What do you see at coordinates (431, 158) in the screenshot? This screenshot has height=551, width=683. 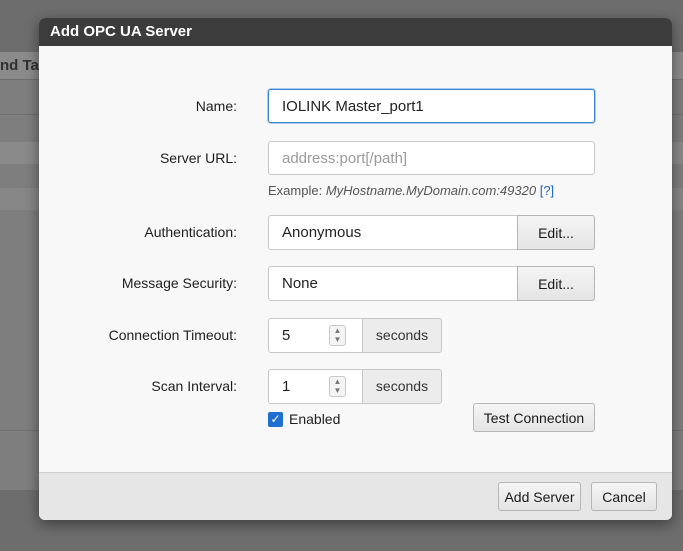 I see `server-url-input` at bounding box center [431, 158].